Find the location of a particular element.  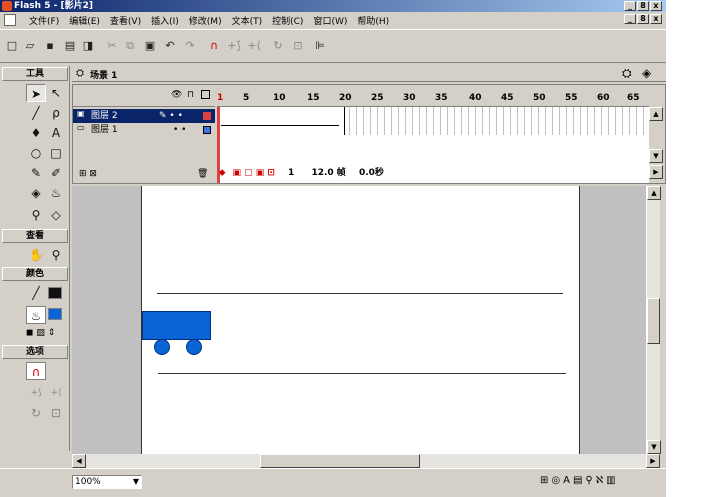

zoom-select: 100% ▼ is located at coordinates (107, 482).